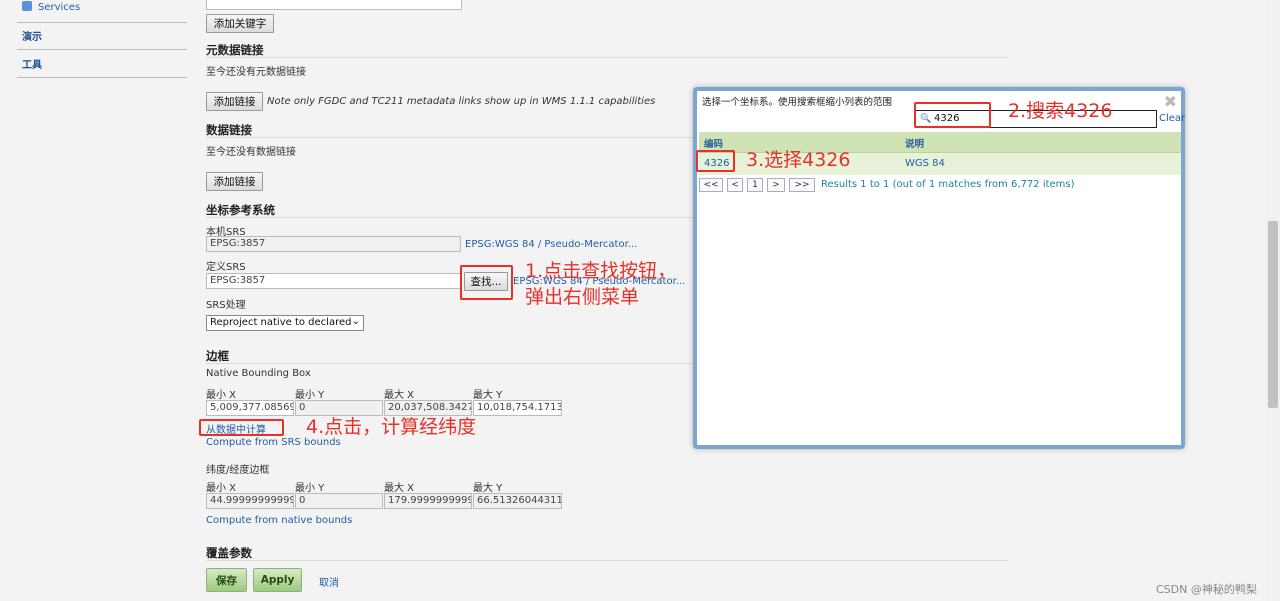  Describe the element at coordinates (333, 244) in the screenshot. I see `native-srs-input: EPSG:3857` at that location.